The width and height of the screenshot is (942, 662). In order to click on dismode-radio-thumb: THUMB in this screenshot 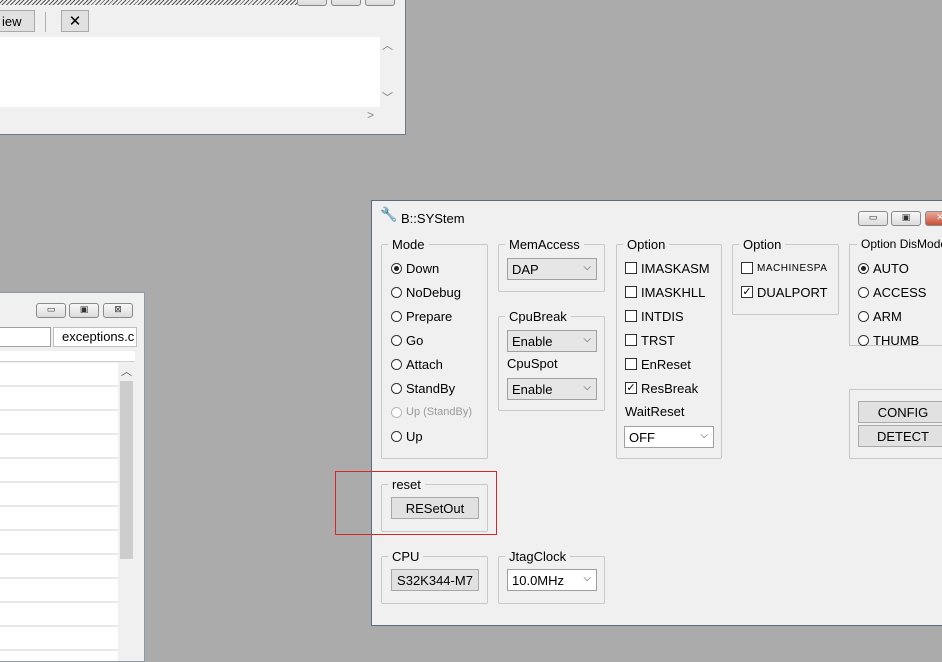, I will do `click(888, 340)`.